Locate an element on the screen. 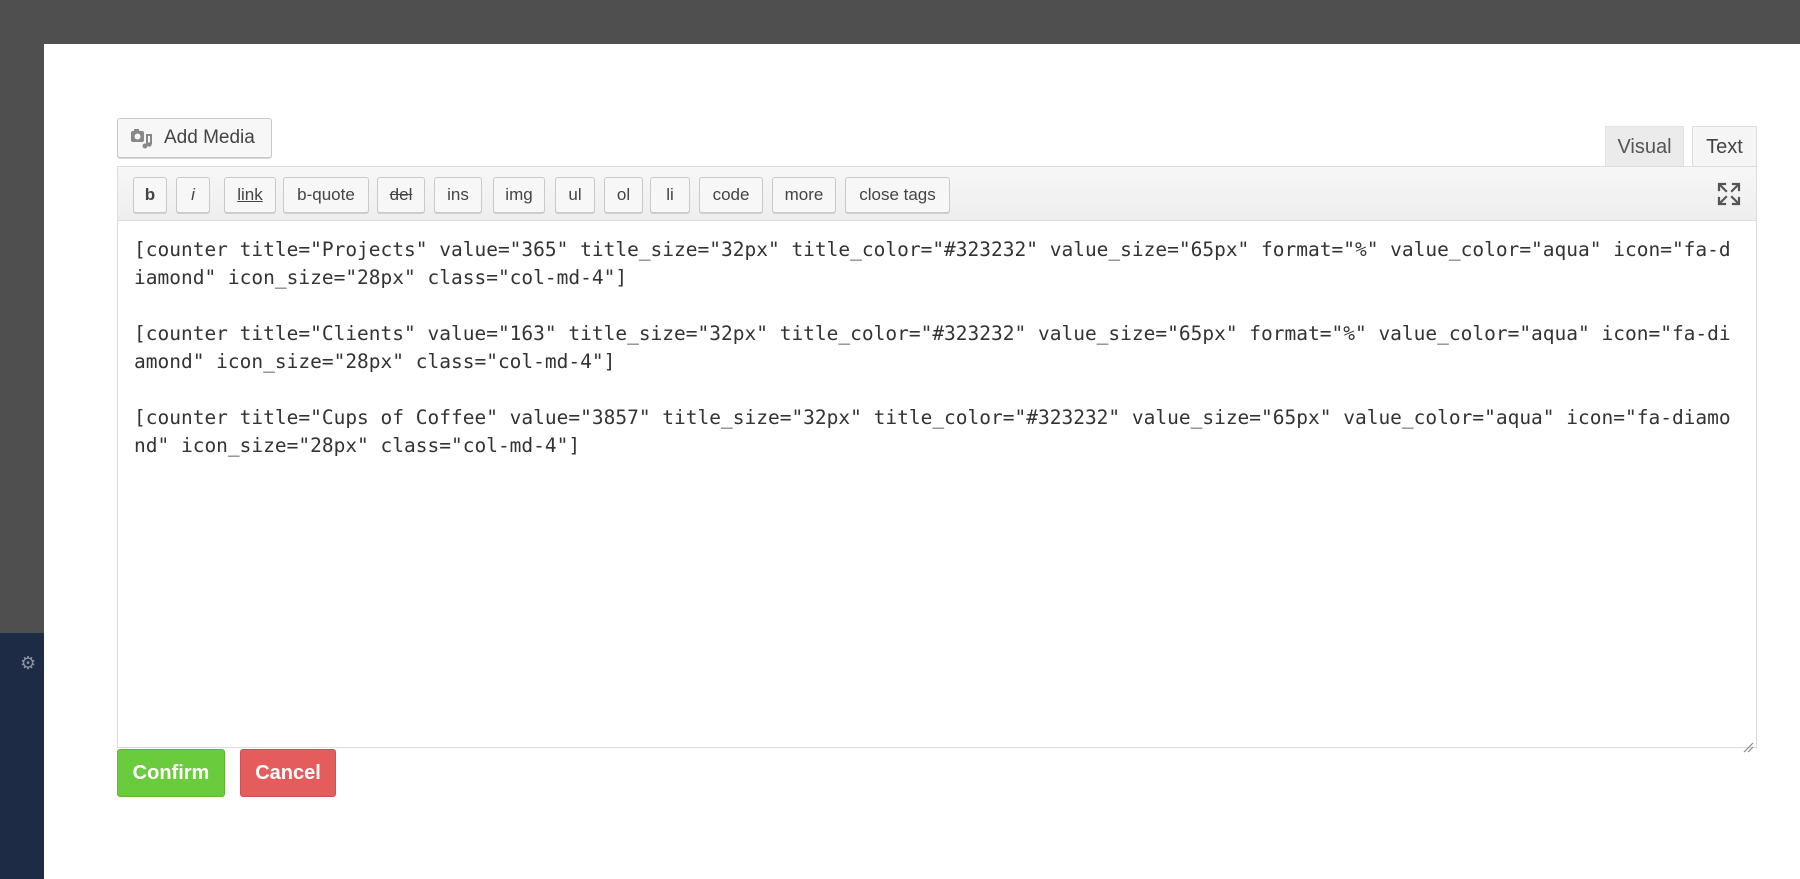  del-button: del is located at coordinates (401, 195).